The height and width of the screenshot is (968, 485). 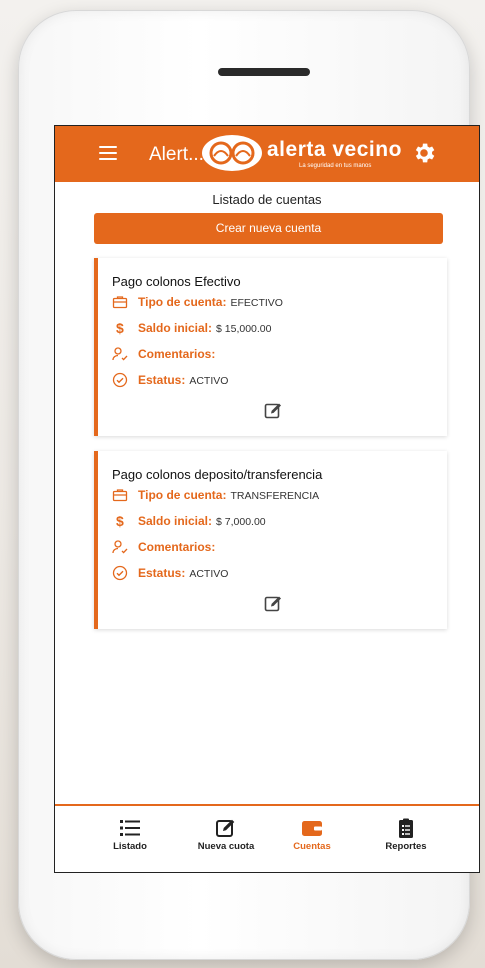 I want to click on nav-item-nueva-cuota: Nueva cuota, so click(x=226, y=835).